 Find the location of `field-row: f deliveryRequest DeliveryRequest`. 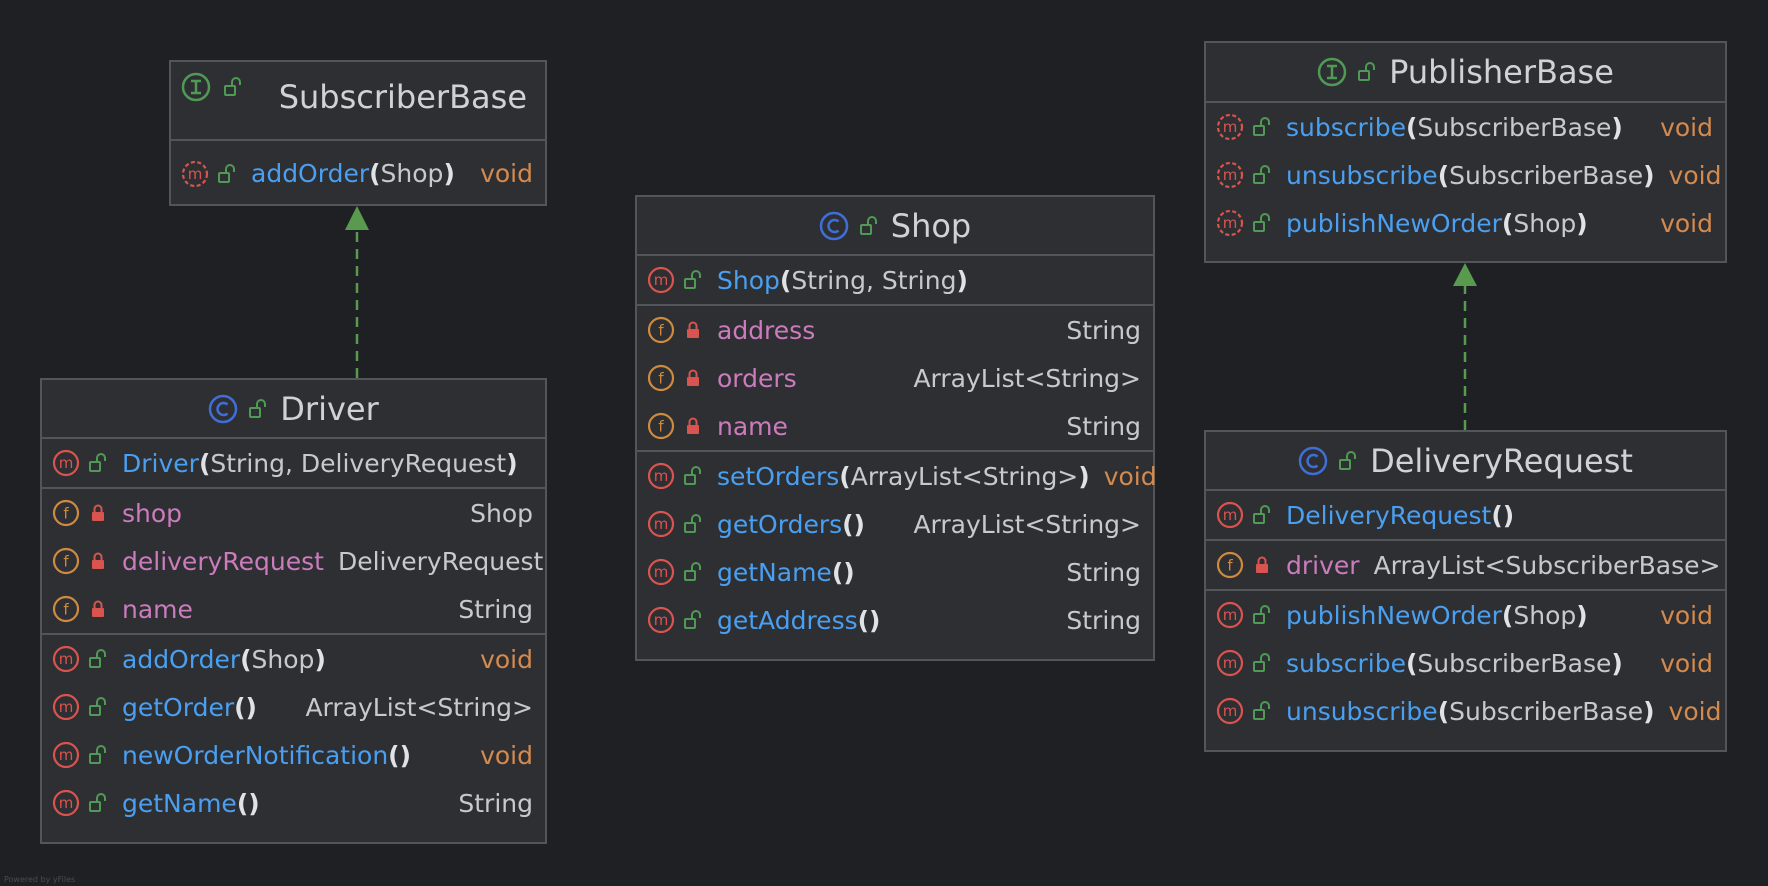

field-row: f deliveryRequest DeliveryRequest is located at coordinates (293, 561).